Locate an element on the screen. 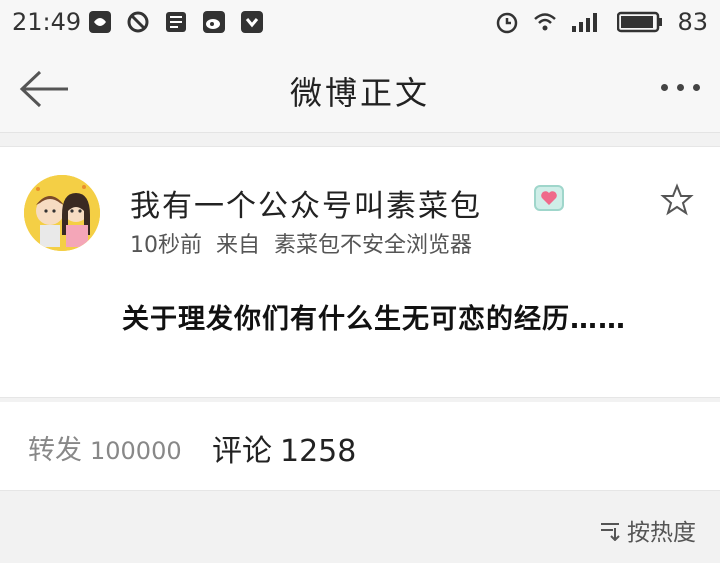 The height and width of the screenshot is (563, 720). alarm-icon is located at coordinates (507, 23).